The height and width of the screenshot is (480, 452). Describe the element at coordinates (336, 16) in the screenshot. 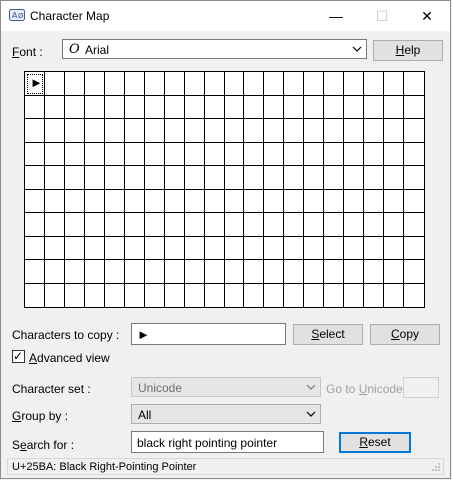

I see `minimize-button: —` at that location.